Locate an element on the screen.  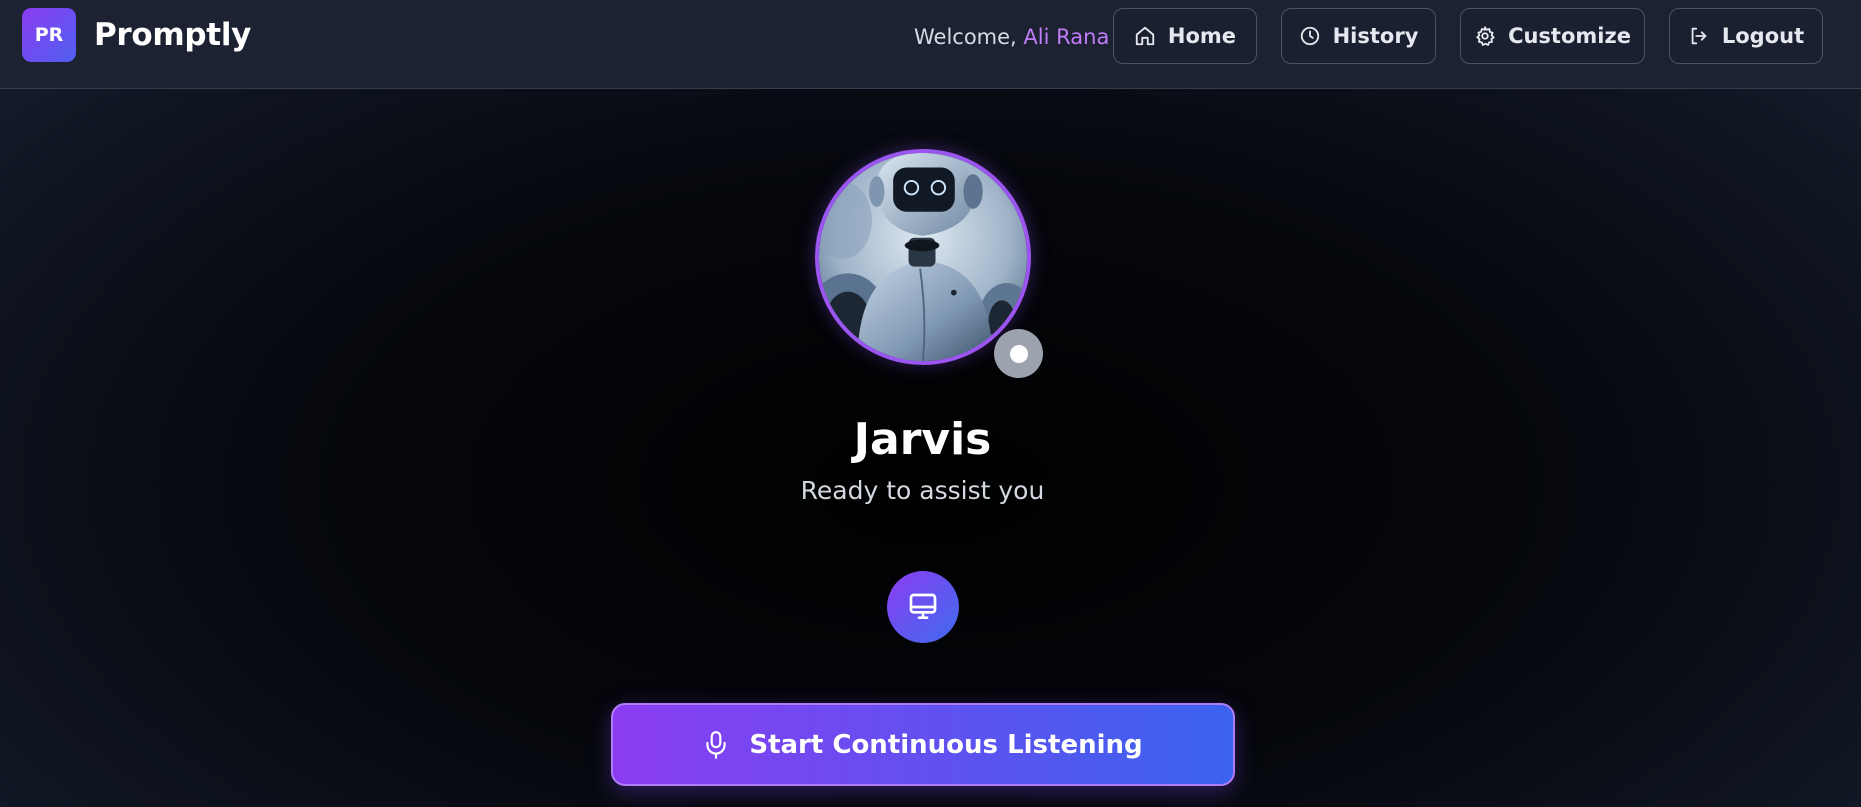
robot-avatar-image is located at coordinates (923, 257).